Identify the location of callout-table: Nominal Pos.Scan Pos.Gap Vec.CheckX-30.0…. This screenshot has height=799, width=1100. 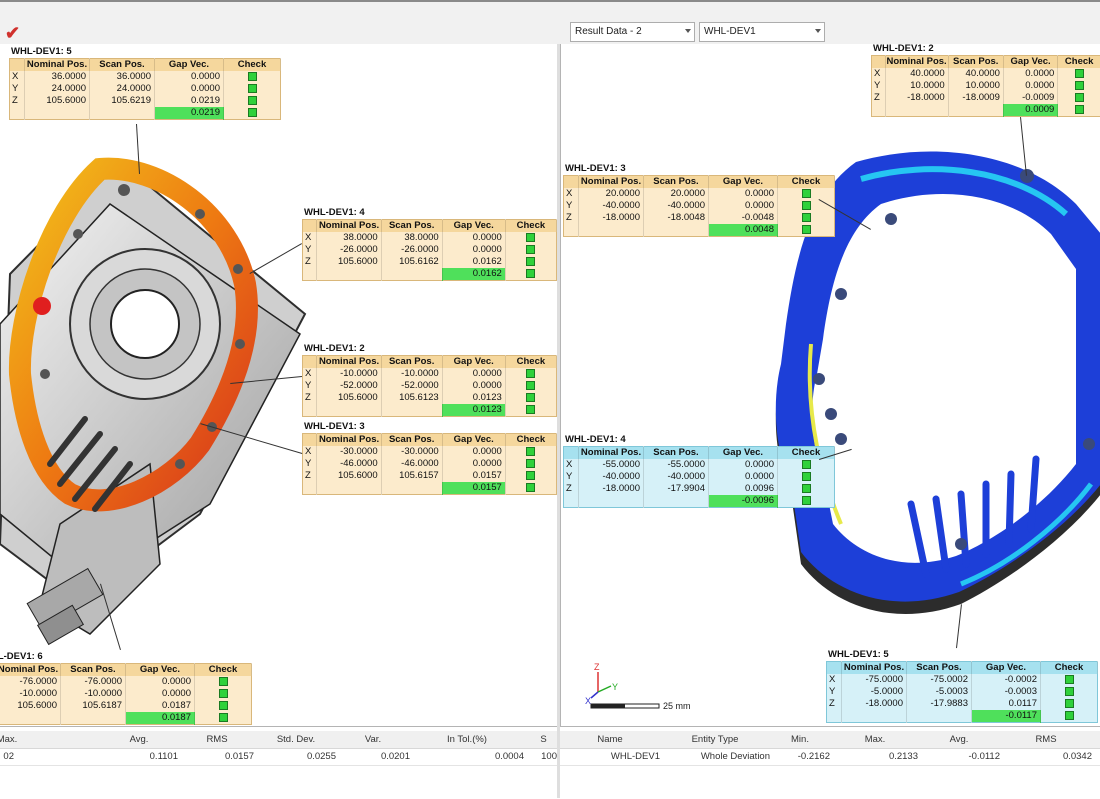
(429, 464).